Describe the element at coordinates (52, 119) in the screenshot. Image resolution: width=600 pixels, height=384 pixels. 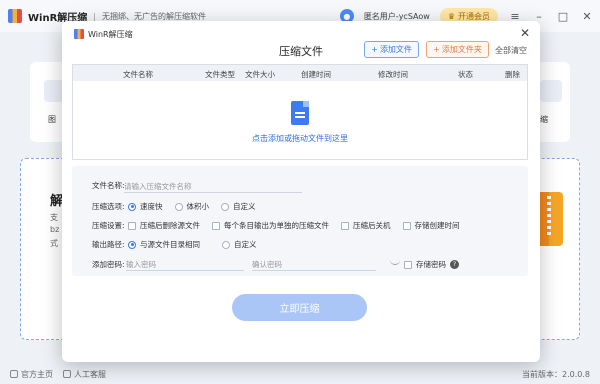
I see `feature-tile-label: 图` at that location.